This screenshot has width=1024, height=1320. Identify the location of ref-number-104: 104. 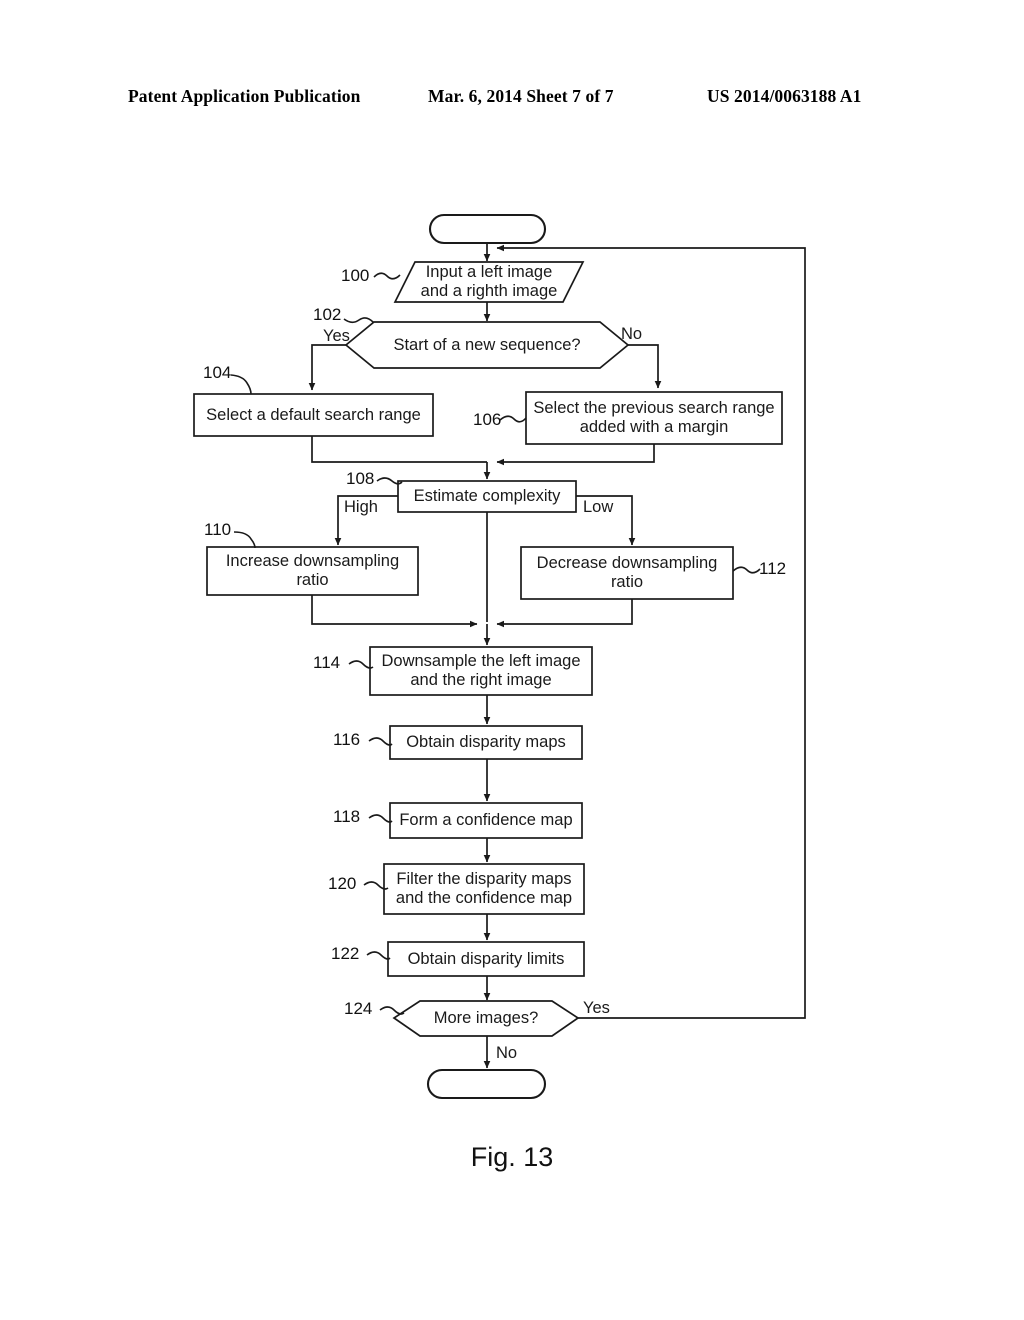
(217, 372).